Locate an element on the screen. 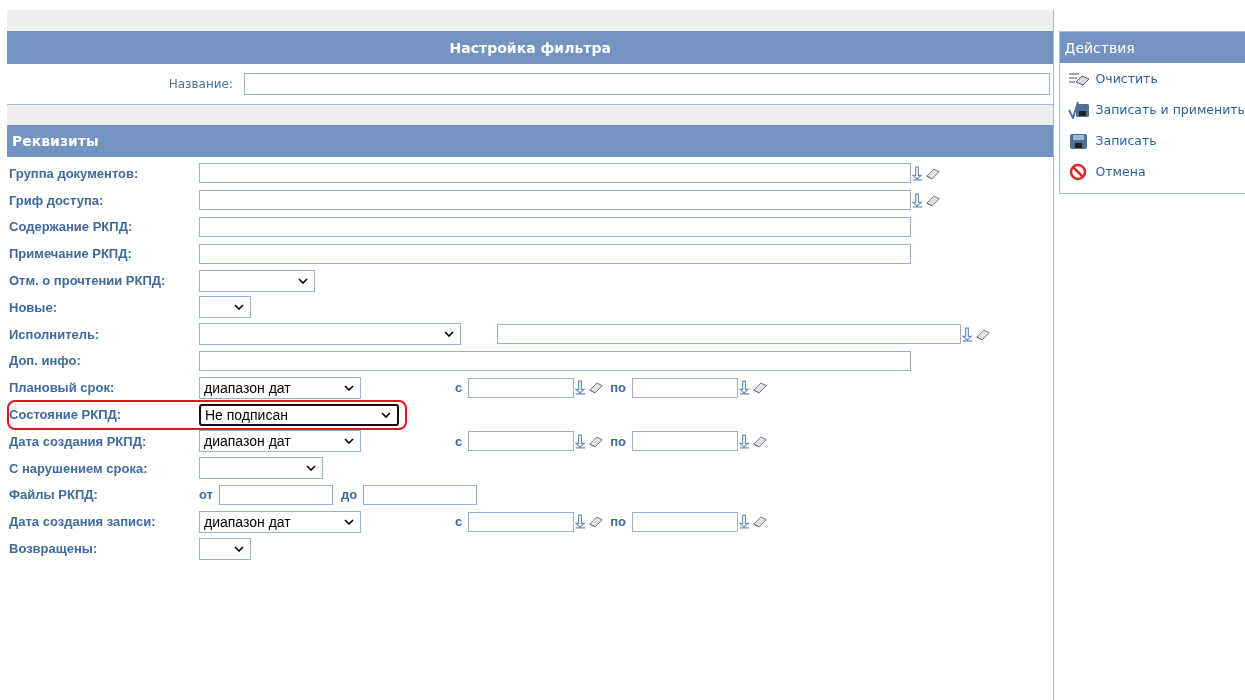 The width and height of the screenshot is (1245, 700). field-label: Содержание РКПД: is located at coordinates (71, 227).